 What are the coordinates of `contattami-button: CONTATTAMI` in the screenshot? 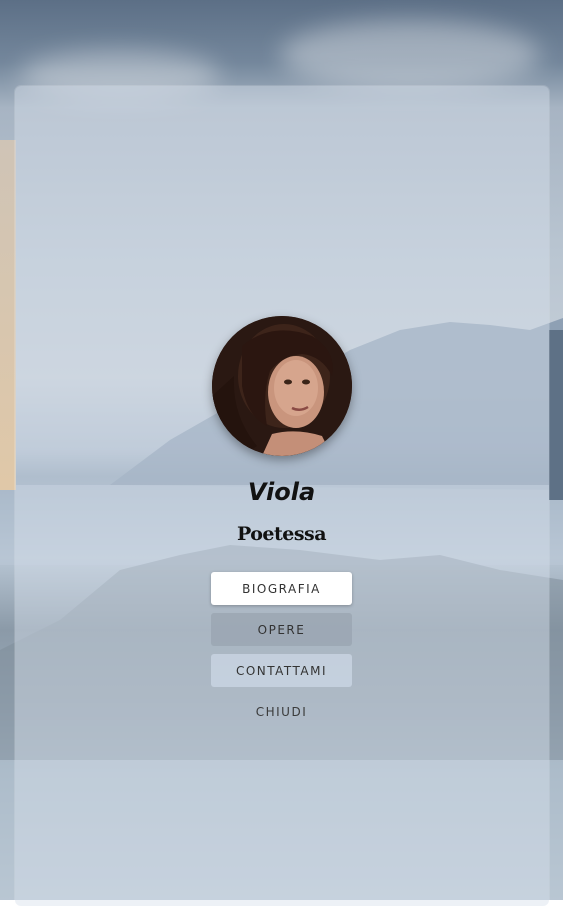 It's located at (281, 670).